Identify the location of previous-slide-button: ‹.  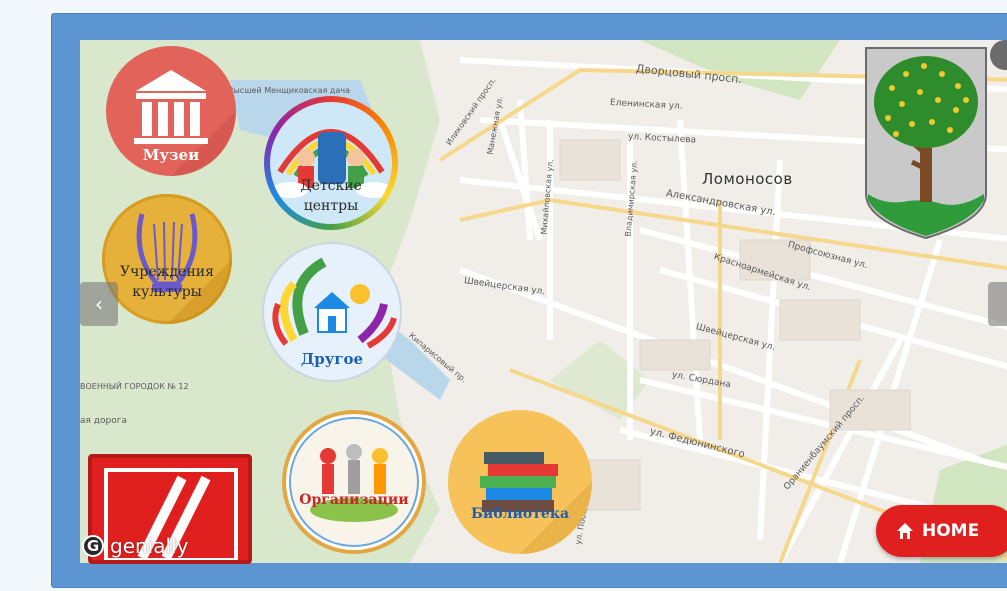
(99, 304).